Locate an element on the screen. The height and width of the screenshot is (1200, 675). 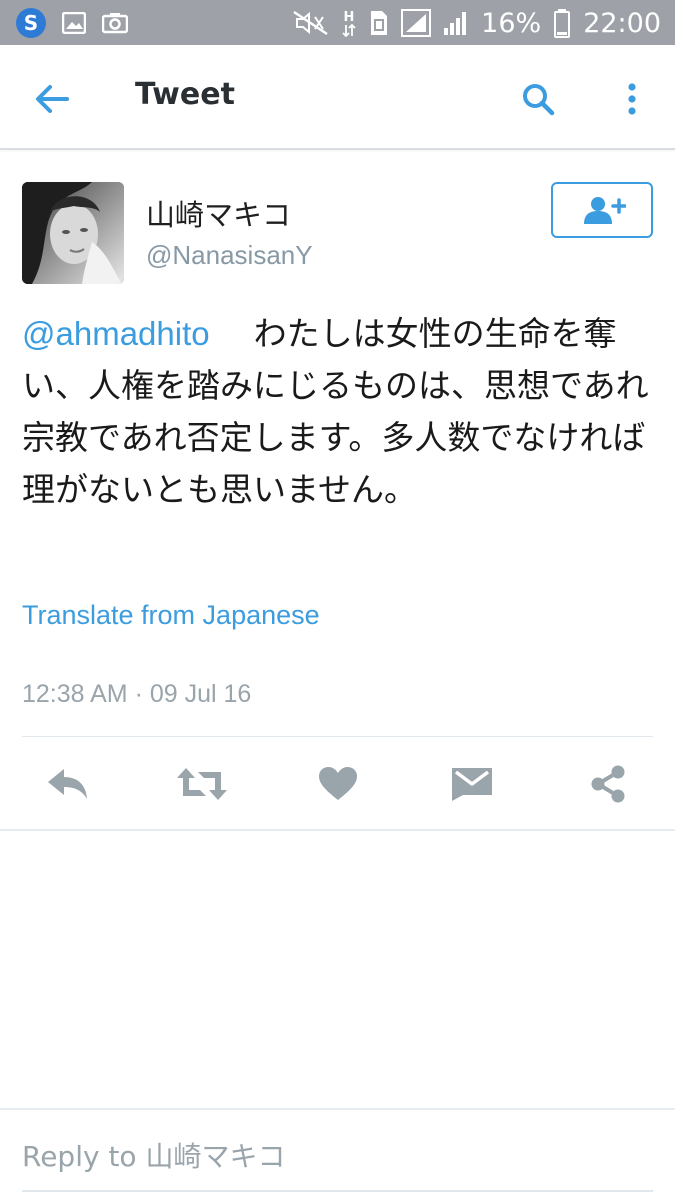
follow-button is located at coordinates (602, 210).